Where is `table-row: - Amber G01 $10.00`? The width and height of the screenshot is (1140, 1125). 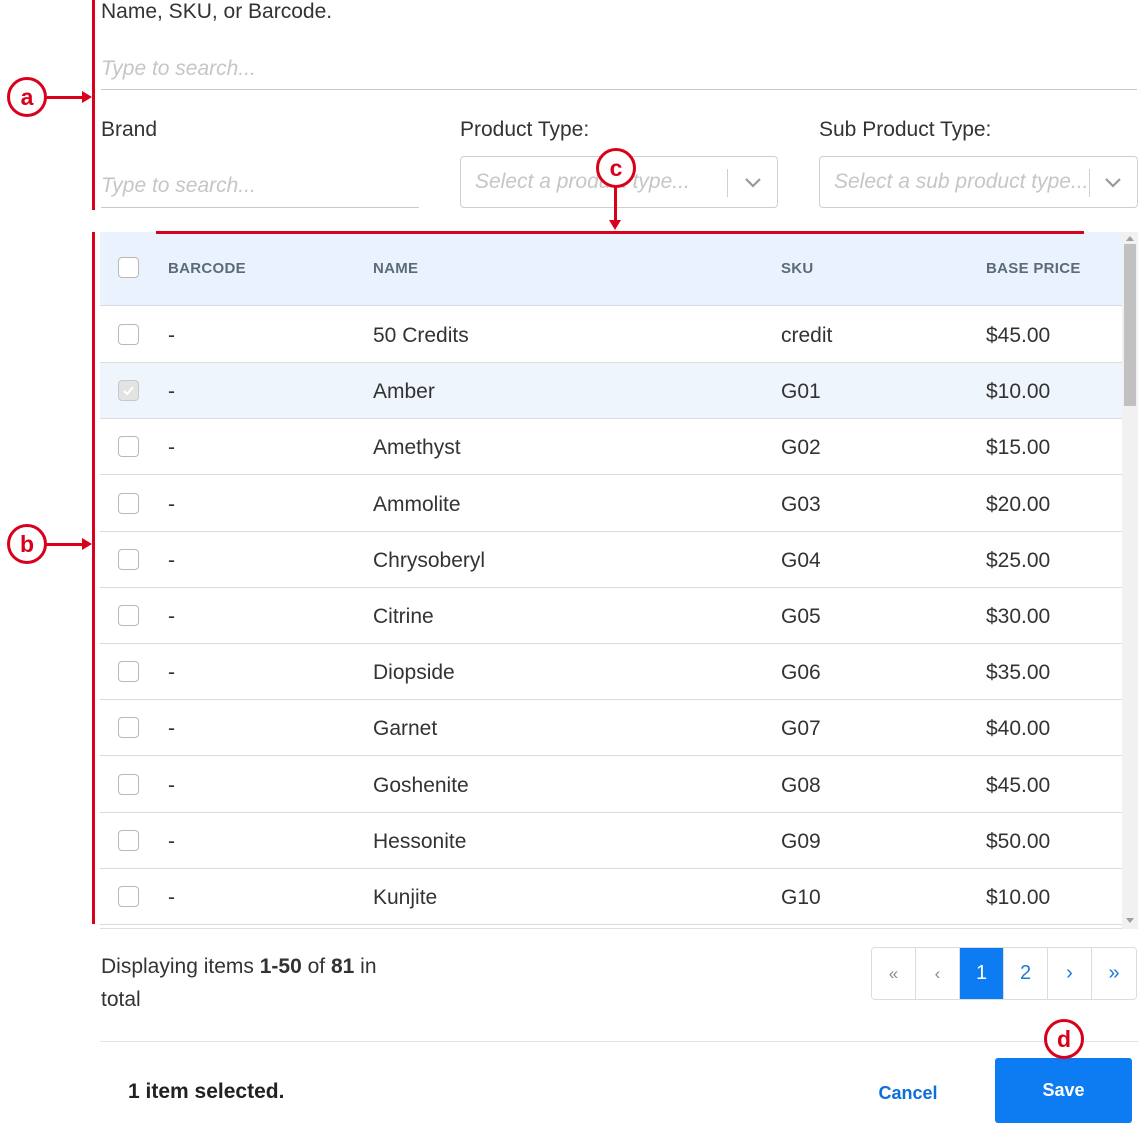 table-row: - Amber G01 $10.00 is located at coordinates (611, 391).